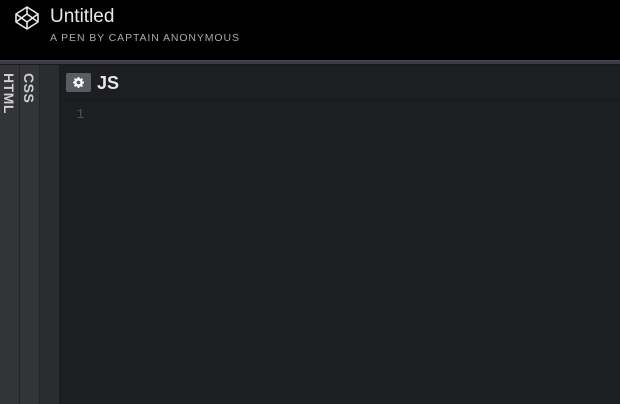  I want to click on gear-icon, so click(78, 82).